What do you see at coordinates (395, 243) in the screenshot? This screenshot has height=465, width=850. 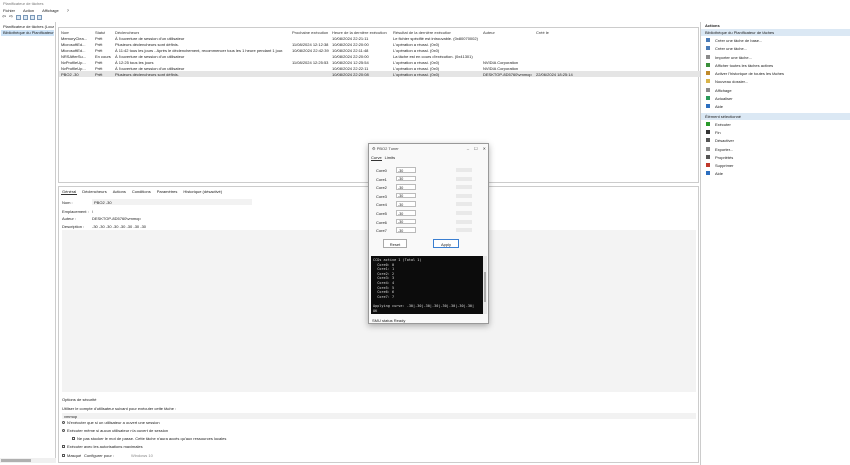 I see `reset-button: Reset` at bounding box center [395, 243].